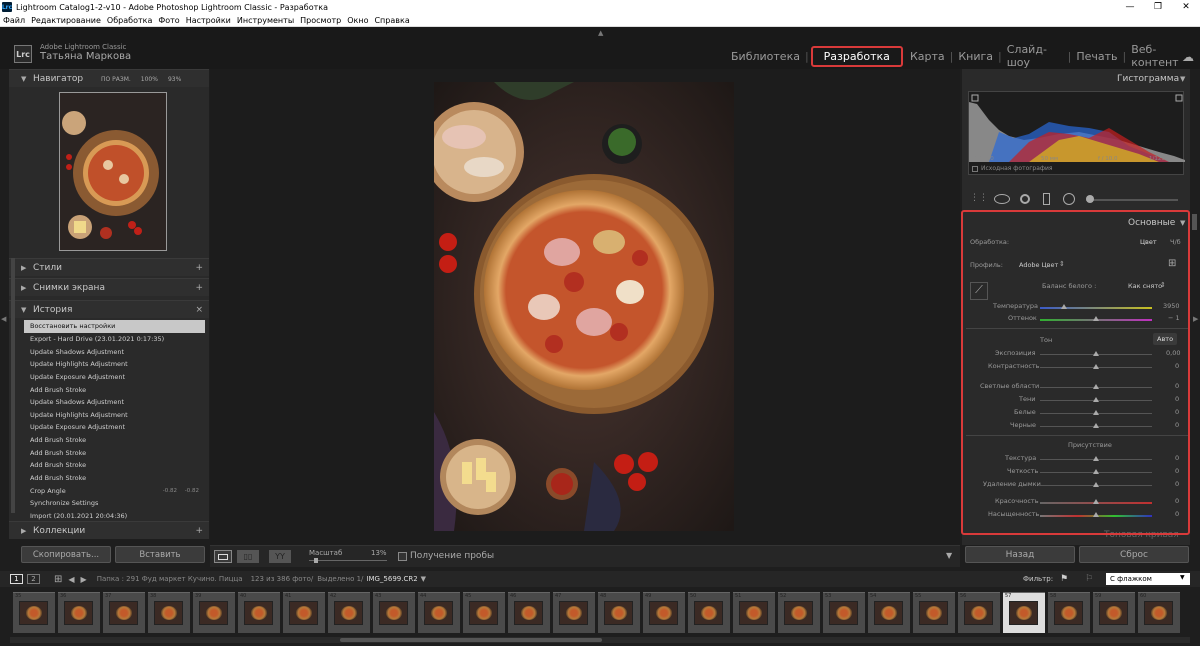  Describe the element at coordinates (619, 612) in the screenshot. I see `filmstrip-thumbnail: 48` at that location.